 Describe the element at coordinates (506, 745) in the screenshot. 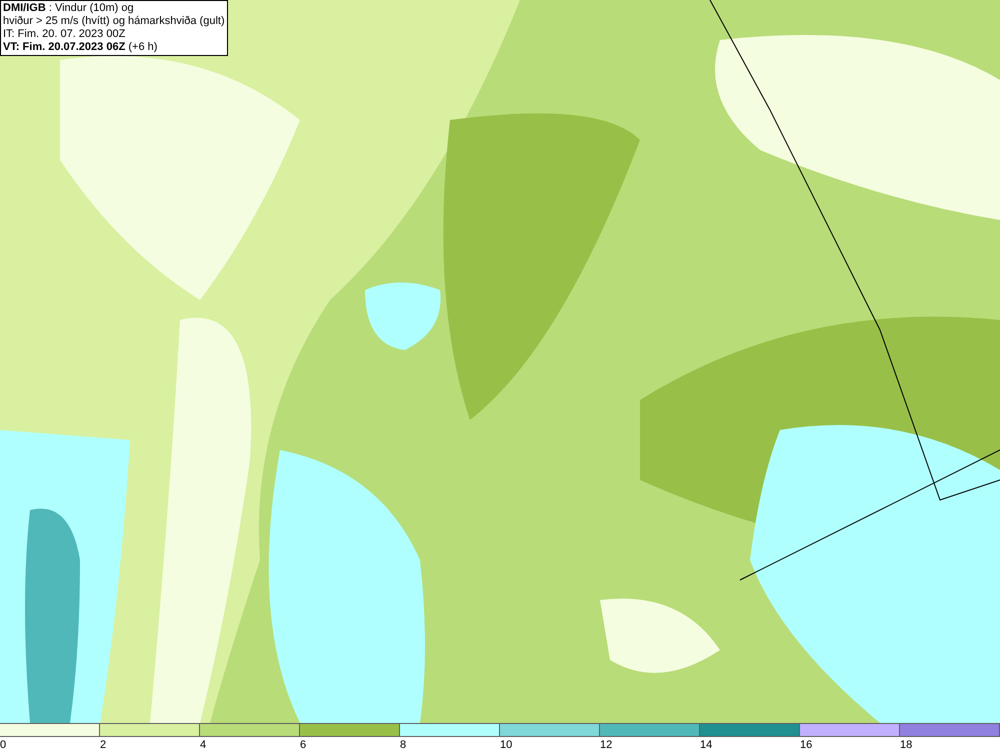

I see `legend-label: 10` at that location.